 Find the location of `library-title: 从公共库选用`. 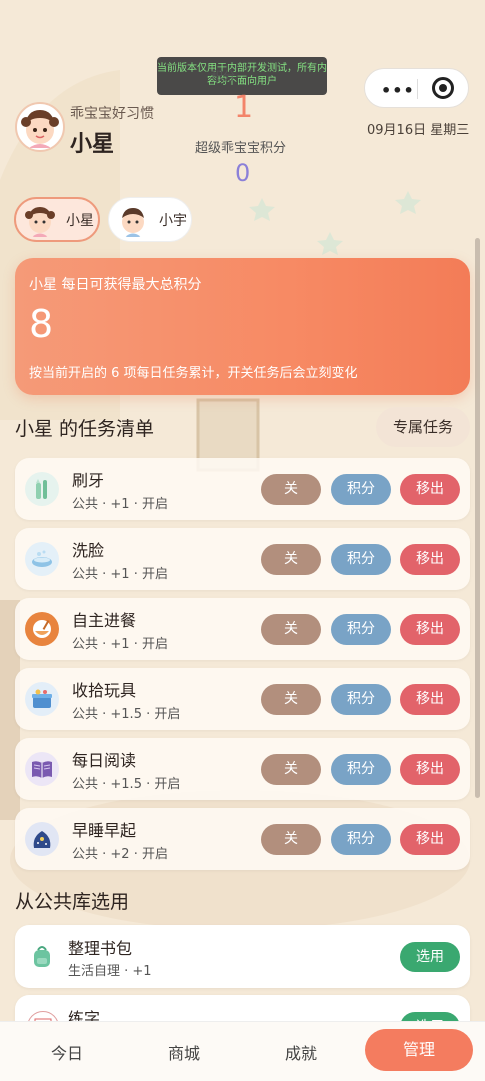

library-title: 从公共库选用 is located at coordinates (72, 902).